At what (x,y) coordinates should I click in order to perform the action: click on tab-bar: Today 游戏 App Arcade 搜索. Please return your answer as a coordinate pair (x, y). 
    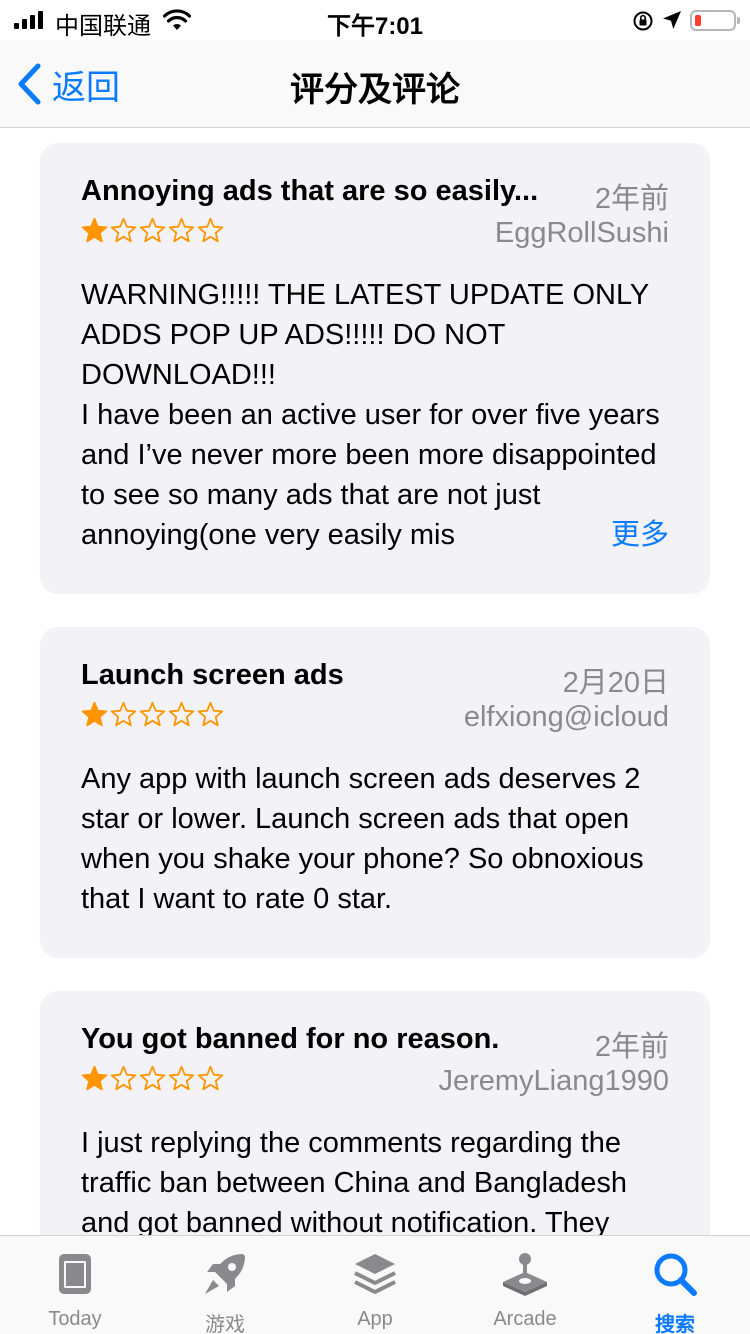
    Looking at the image, I should click on (375, 1284).